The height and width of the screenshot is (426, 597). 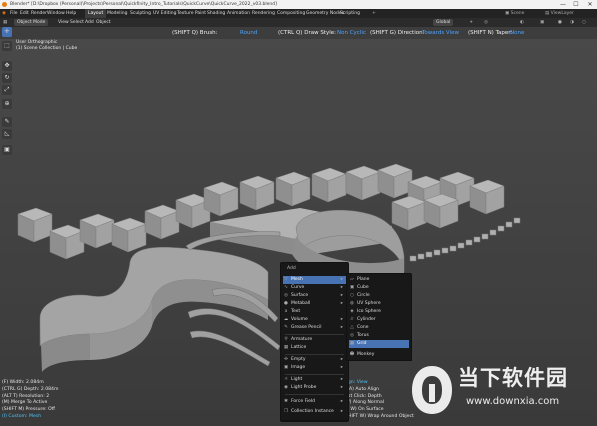 What do you see at coordinates (352, 335) in the screenshot?
I see `torus-icon: ◎` at bounding box center [352, 335].